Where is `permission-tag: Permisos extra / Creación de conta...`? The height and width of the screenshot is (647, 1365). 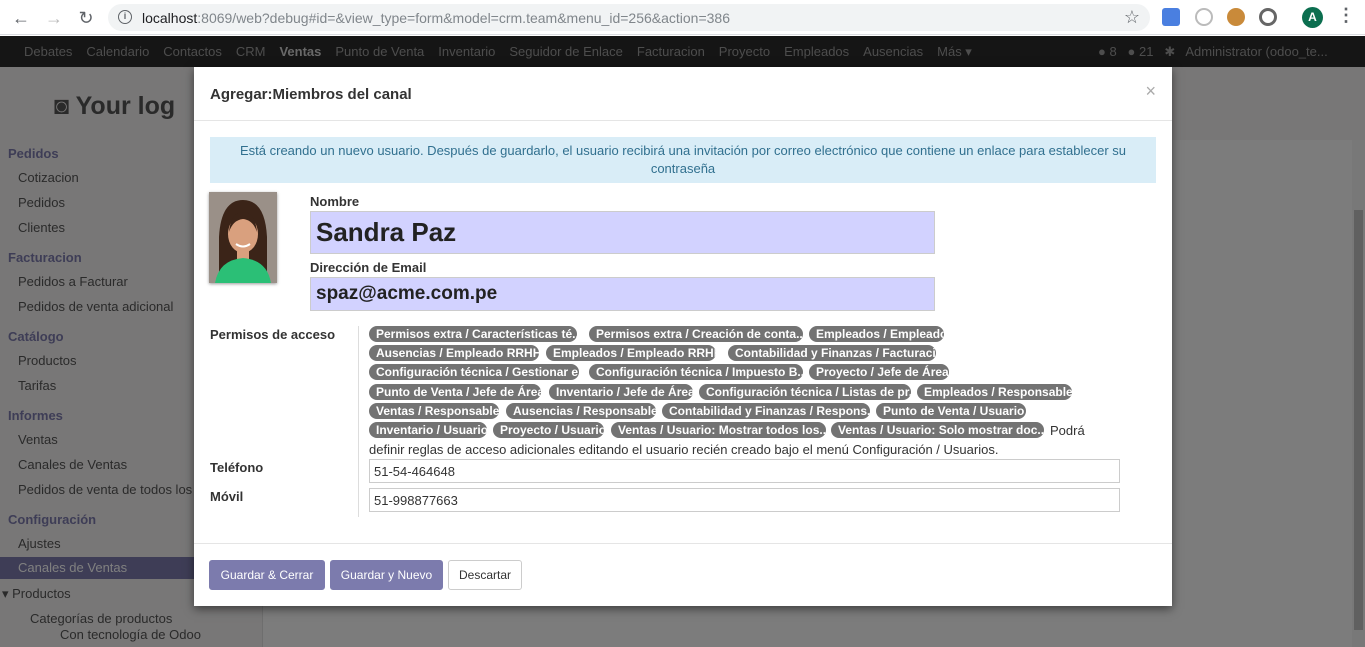 permission-tag: Permisos extra / Creación de conta... is located at coordinates (696, 334).